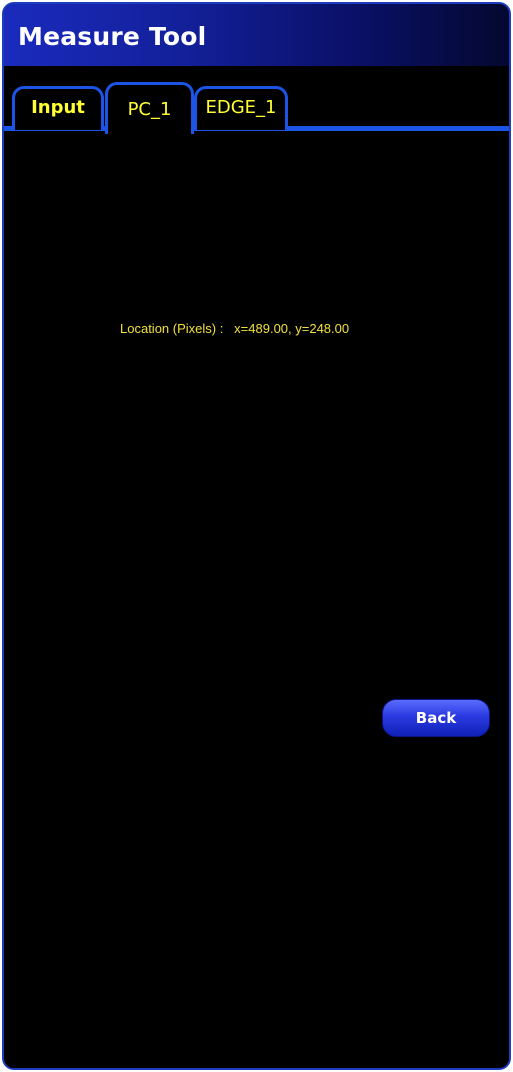  What do you see at coordinates (436, 718) in the screenshot?
I see `back-button: Back` at bounding box center [436, 718].